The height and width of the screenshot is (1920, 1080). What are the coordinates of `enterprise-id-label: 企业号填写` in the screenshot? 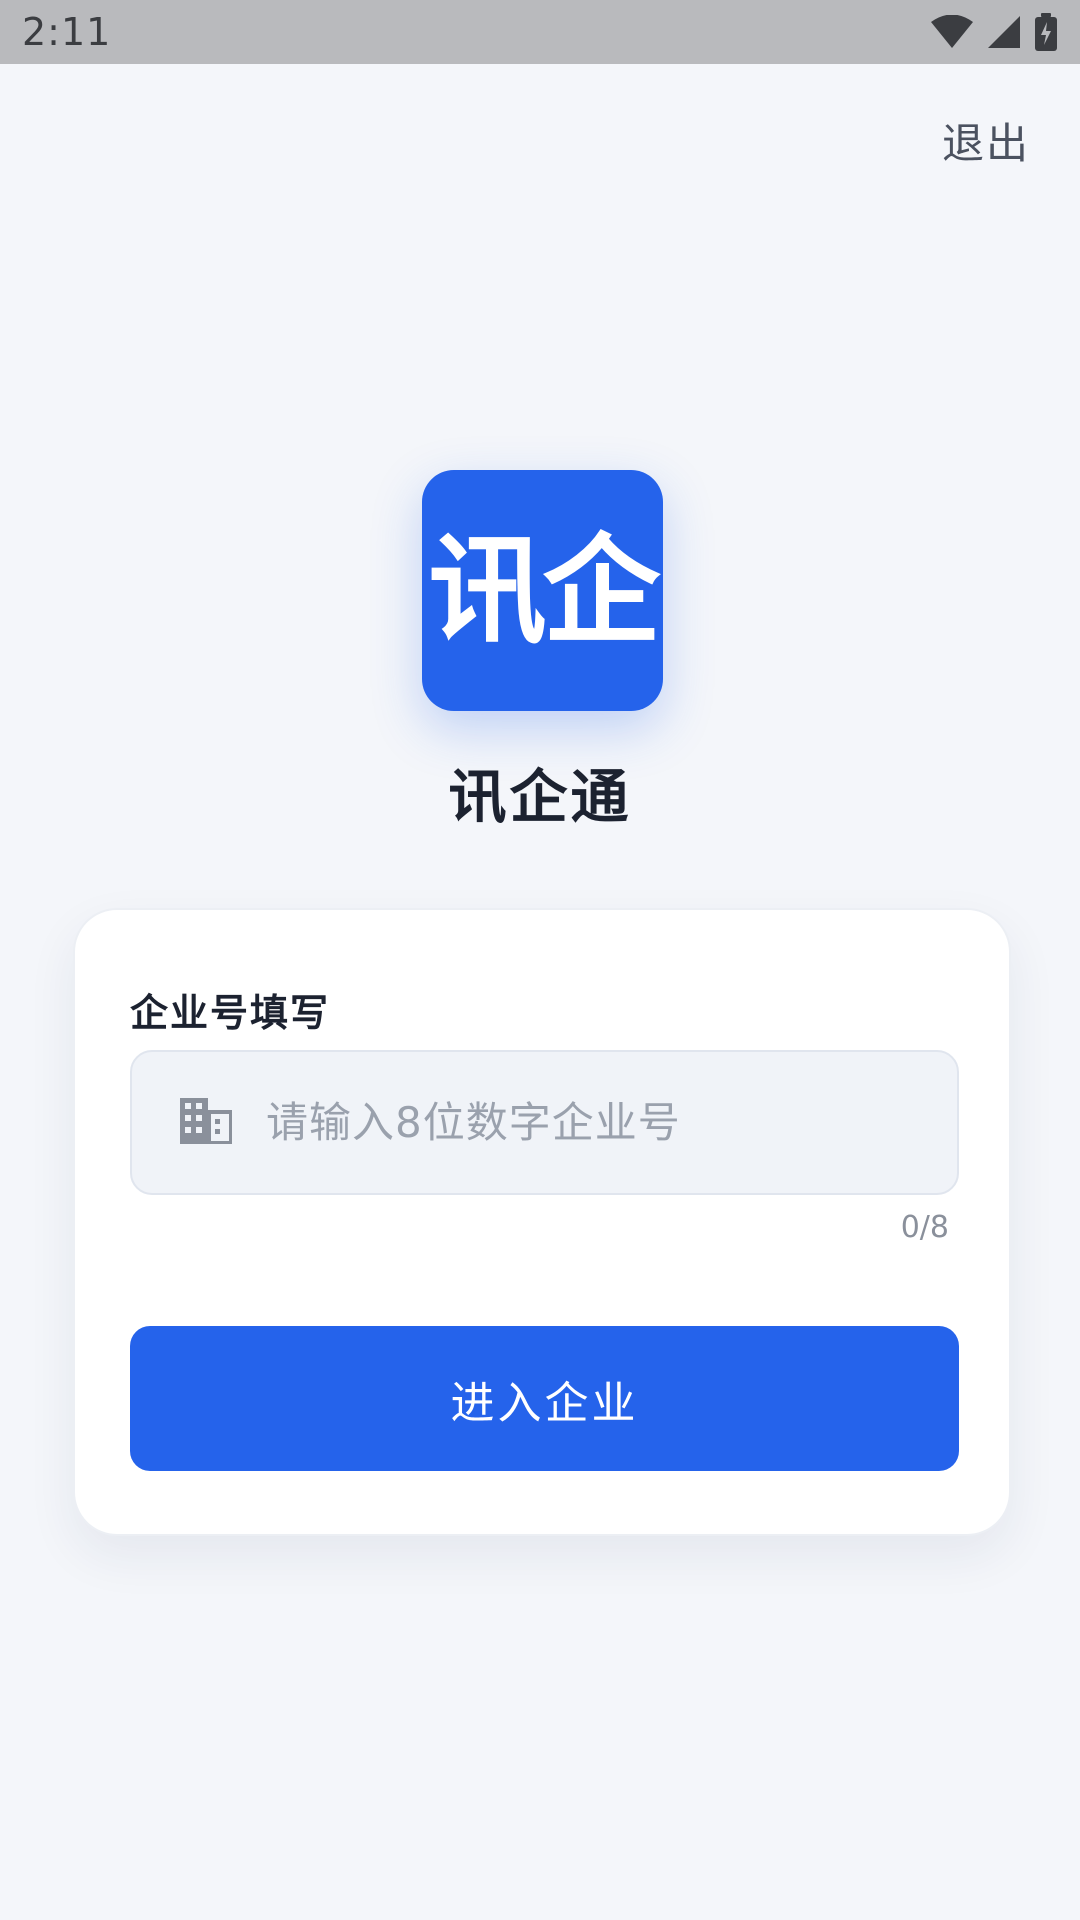 It's located at (230, 1013).